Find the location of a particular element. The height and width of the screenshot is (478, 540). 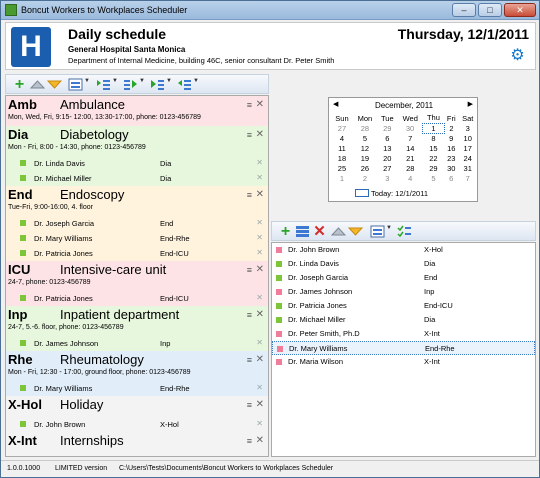

delete-icon: ✕ is located at coordinates (319, 231).